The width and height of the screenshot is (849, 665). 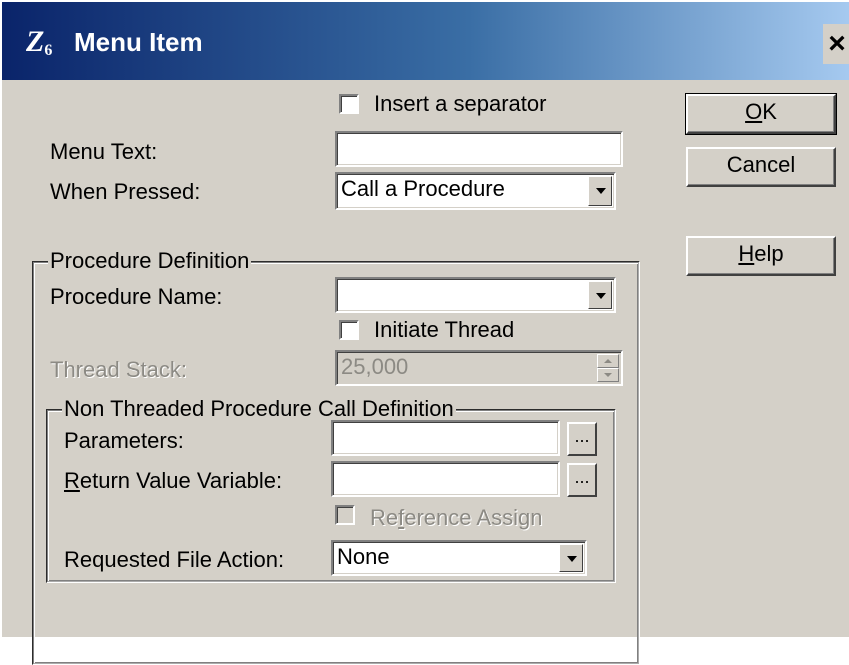 What do you see at coordinates (761, 114) in the screenshot?
I see `ok-button: OK` at bounding box center [761, 114].